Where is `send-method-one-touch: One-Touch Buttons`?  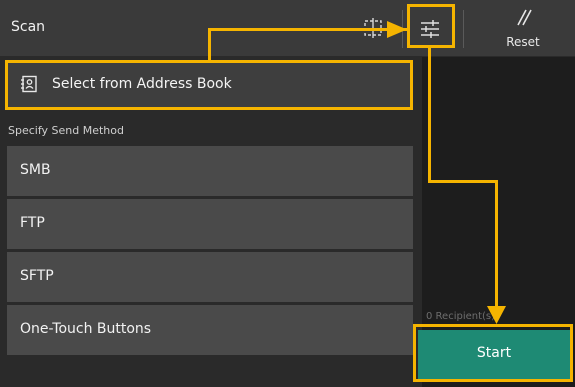
send-method-one-touch: One-Touch Buttons is located at coordinates (210, 330).